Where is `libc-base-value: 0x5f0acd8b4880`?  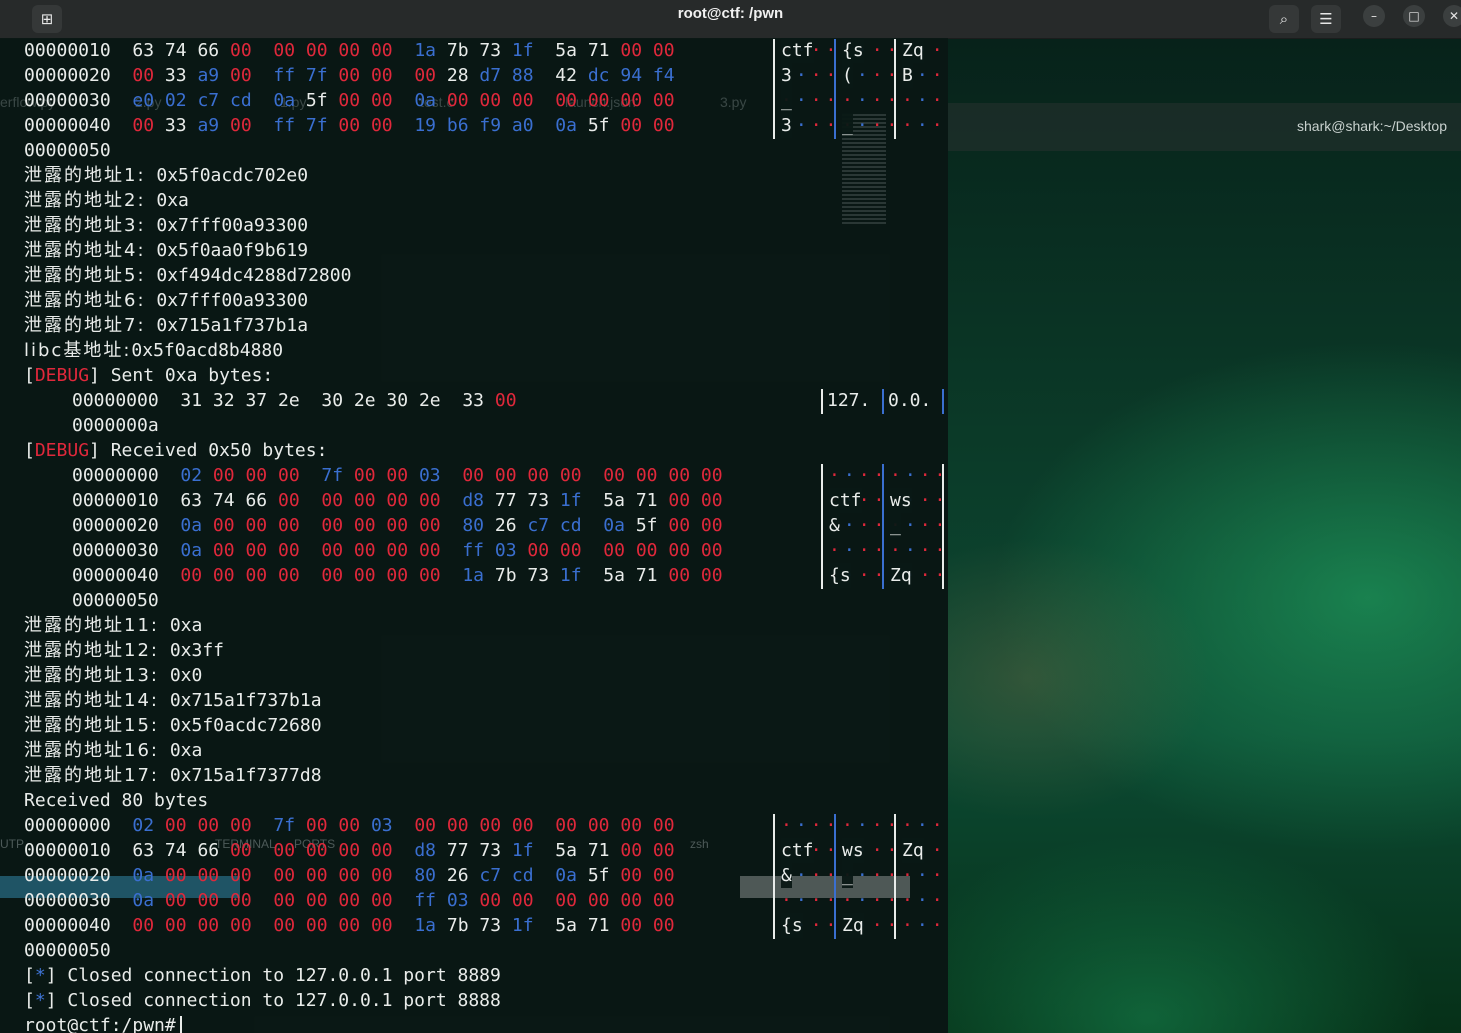
libc-base-value: 0x5f0acd8b4880 is located at coordinates (207, 350).